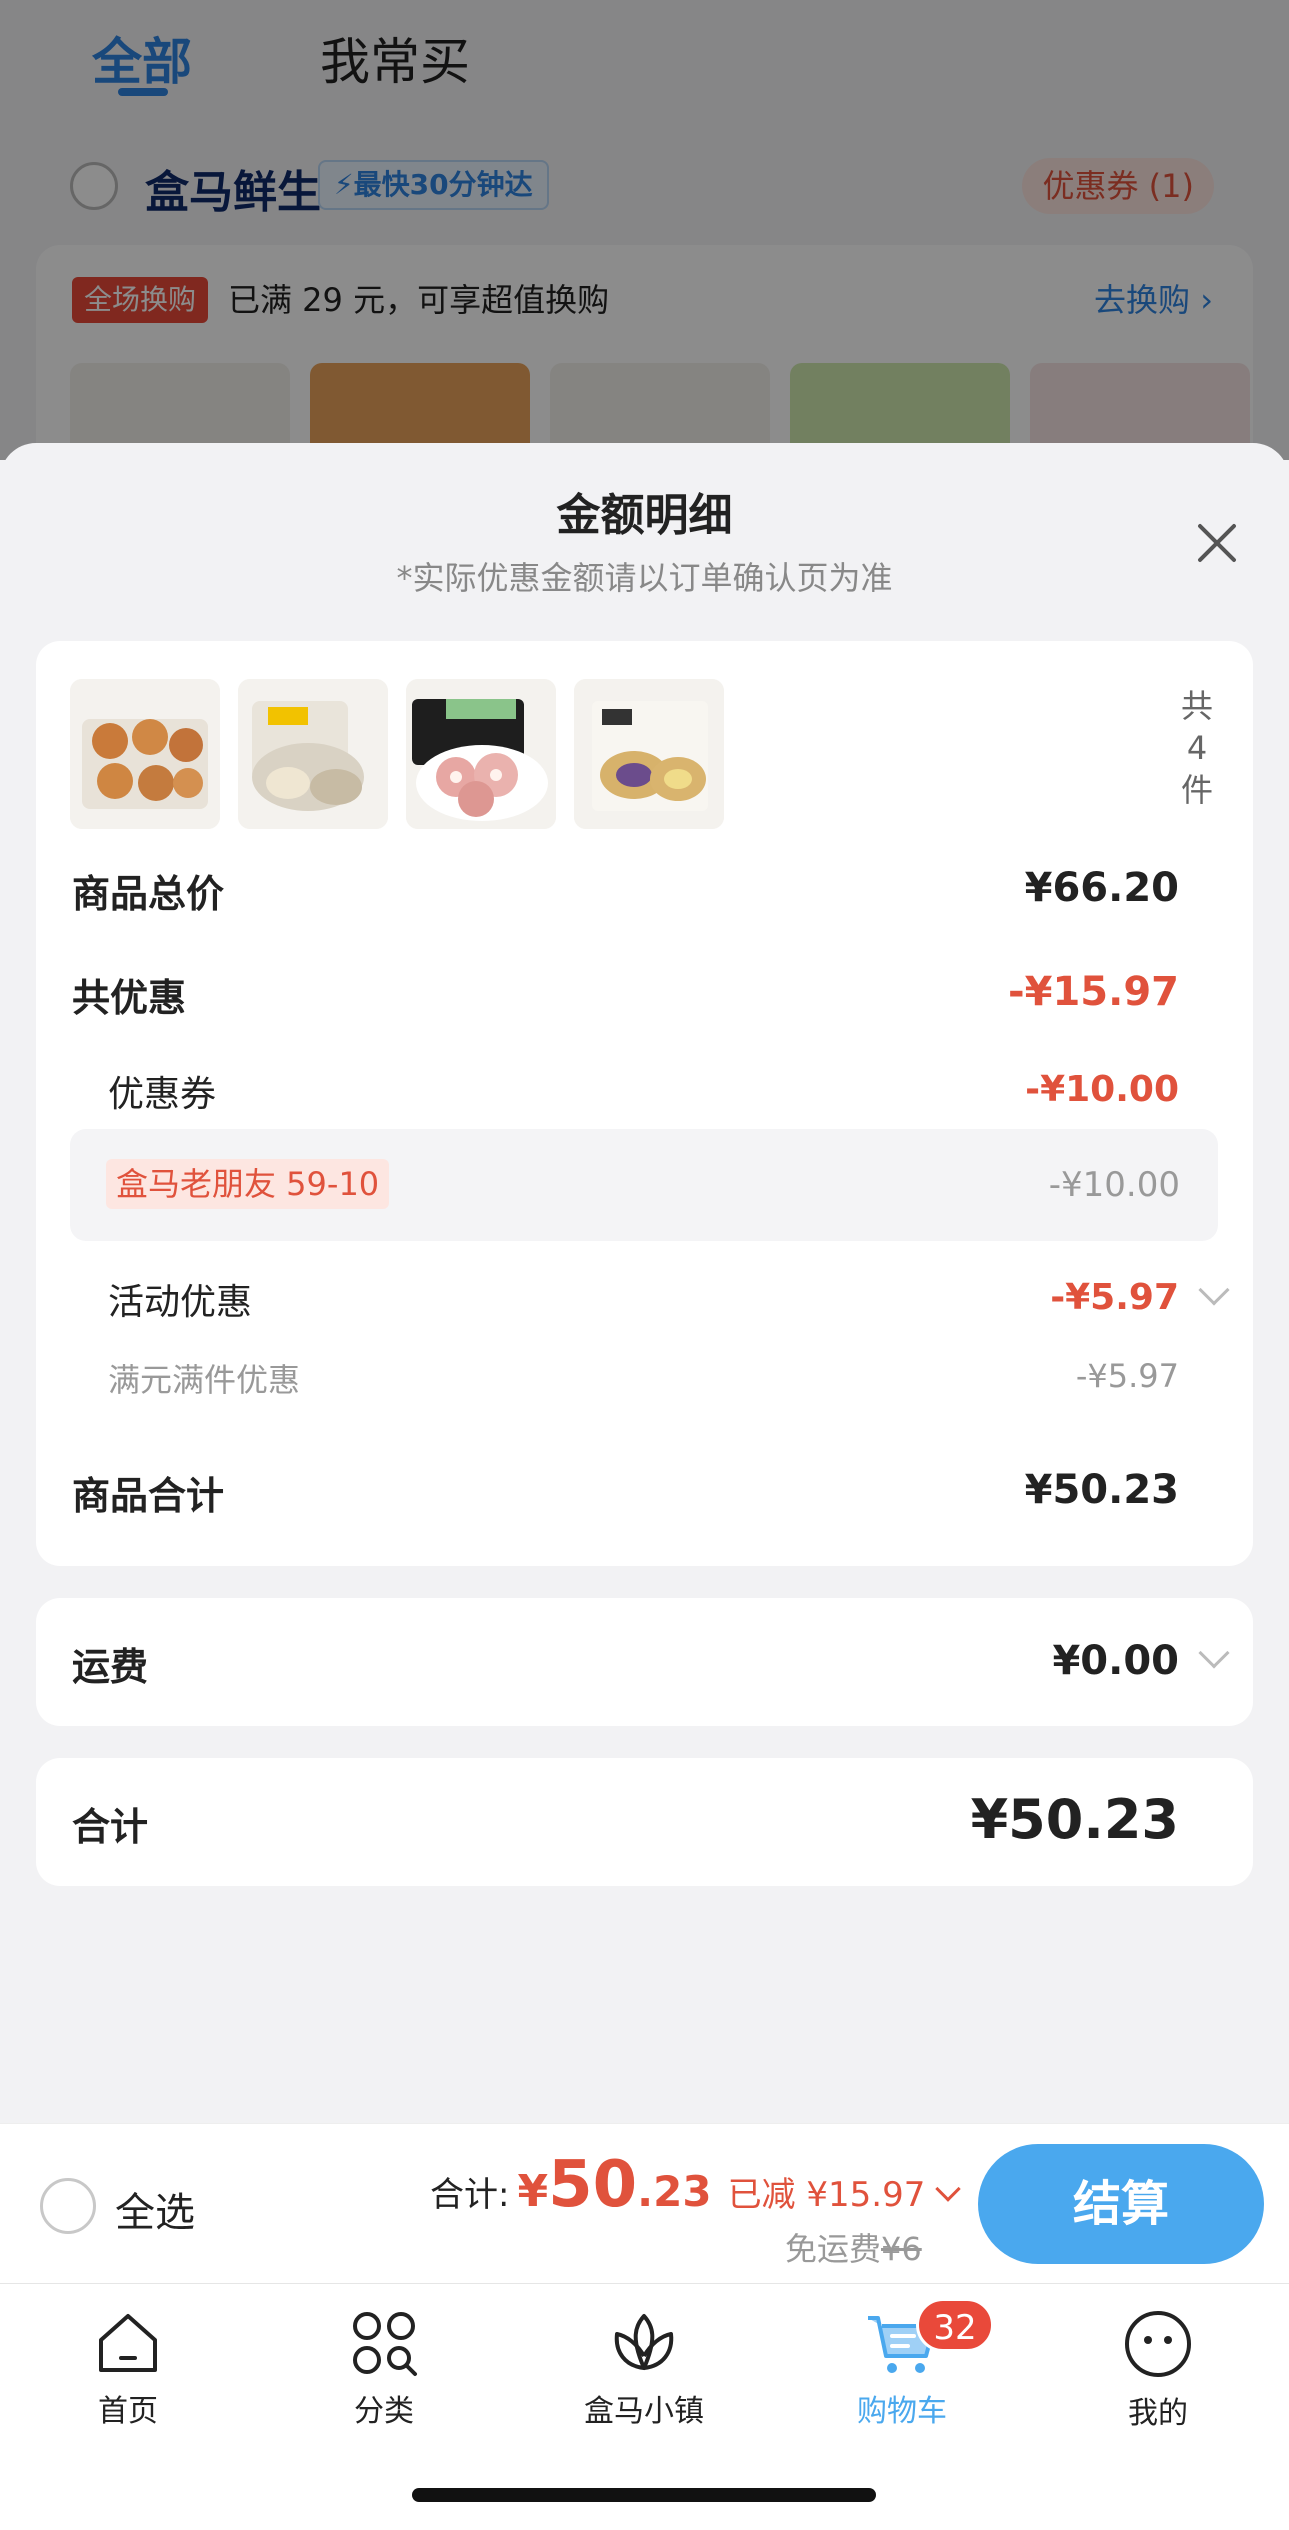  Describe the element at coordinates (1102, 1089) in the screenshot. I see `coupon-value: -¥10.00` at that location.